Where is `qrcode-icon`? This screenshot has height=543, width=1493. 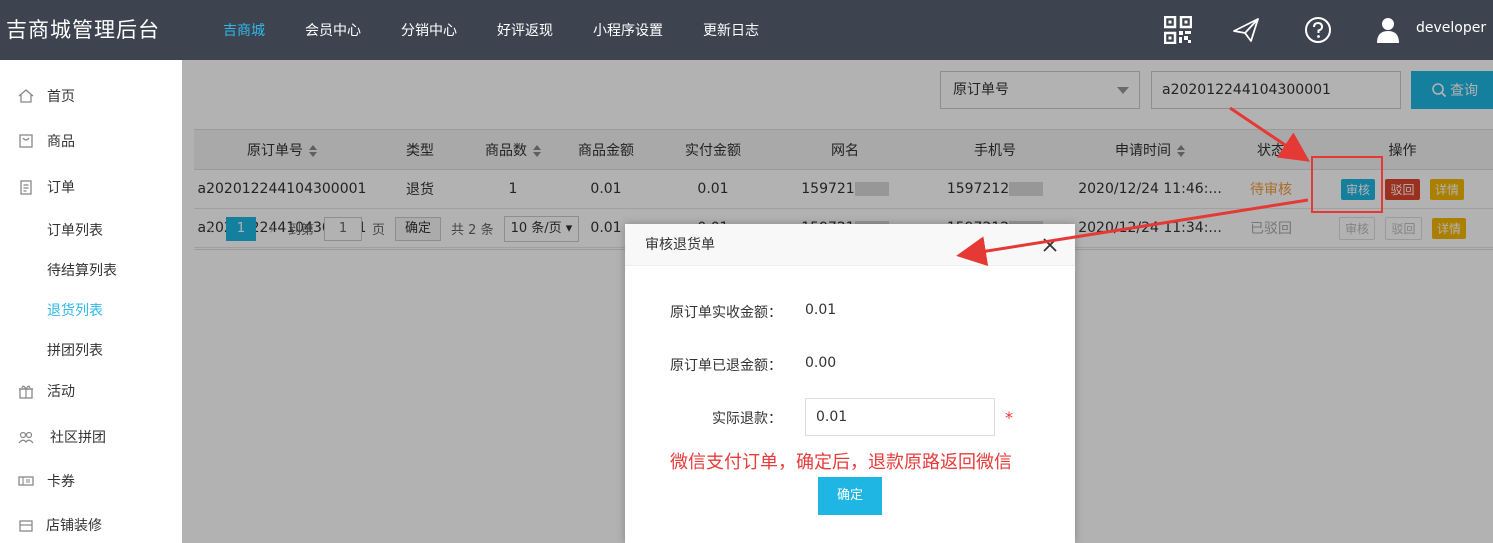 qrcode-icon is located at coordinates (1178, 30).